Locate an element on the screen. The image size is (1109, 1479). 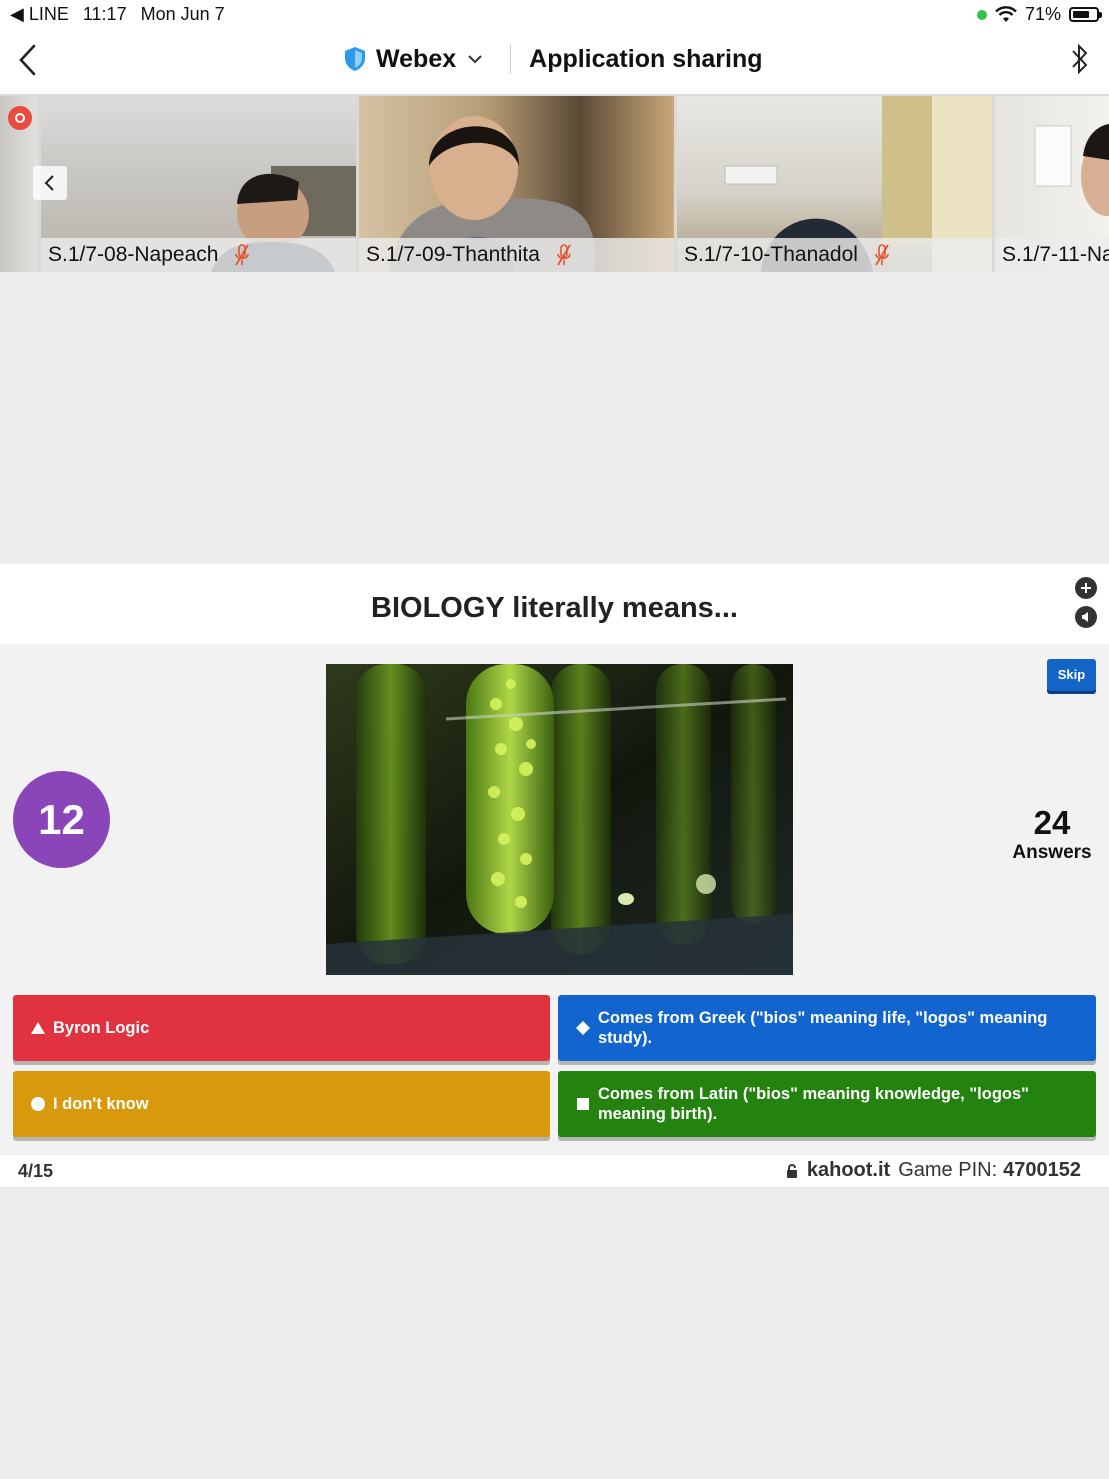
diamond-icon is located at coordinates (583, 1028).